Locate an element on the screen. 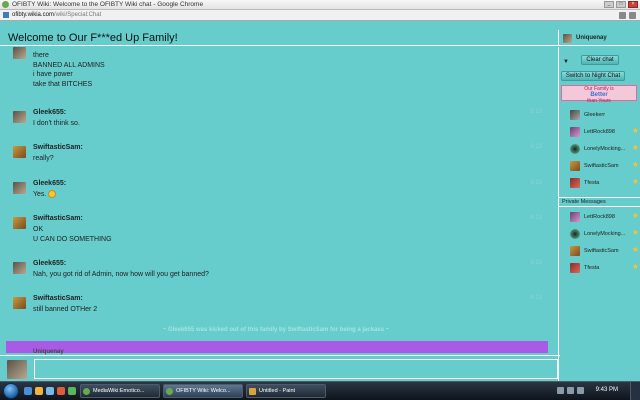  user-name: Tfesta is located at coordinates (592, 268).